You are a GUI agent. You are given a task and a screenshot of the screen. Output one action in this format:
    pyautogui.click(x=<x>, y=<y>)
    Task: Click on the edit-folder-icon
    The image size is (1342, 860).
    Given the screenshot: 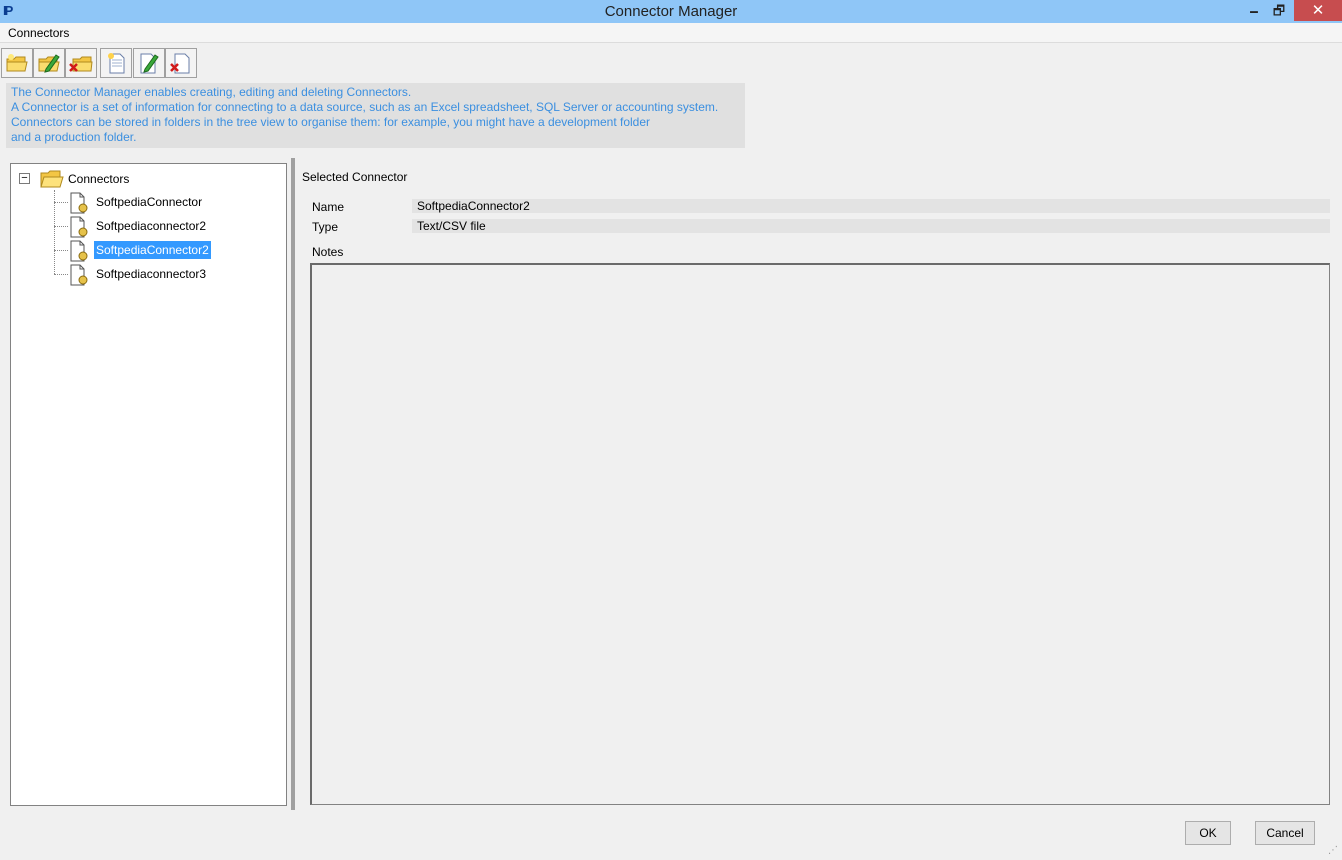 What is the action you would take?
    pyautogui.click(x=49, y=63)
    